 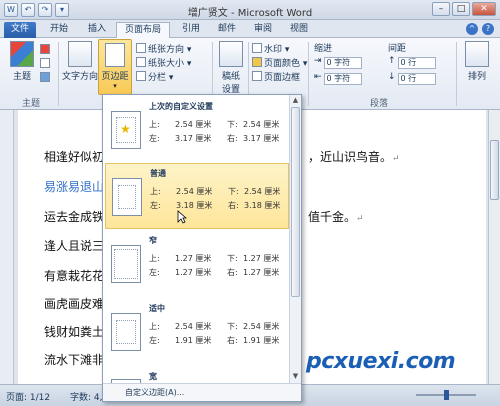 What do you see at coordinates (153, 376) in the screenshot?
I see `option-title: 宽` at bounding box center [153, 376].